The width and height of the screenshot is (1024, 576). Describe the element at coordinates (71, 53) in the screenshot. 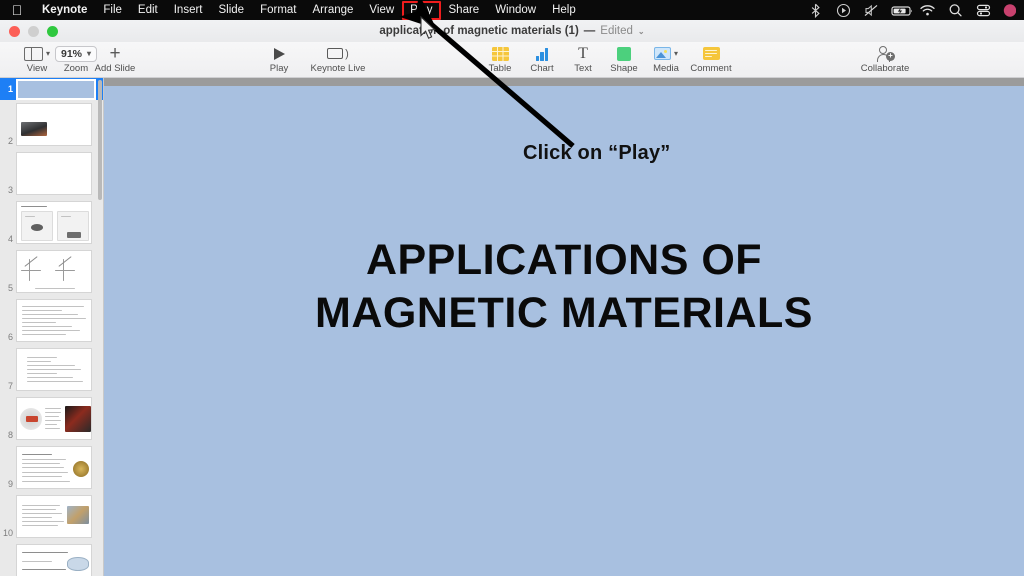

I see `zoom-value: 91%` at that location.